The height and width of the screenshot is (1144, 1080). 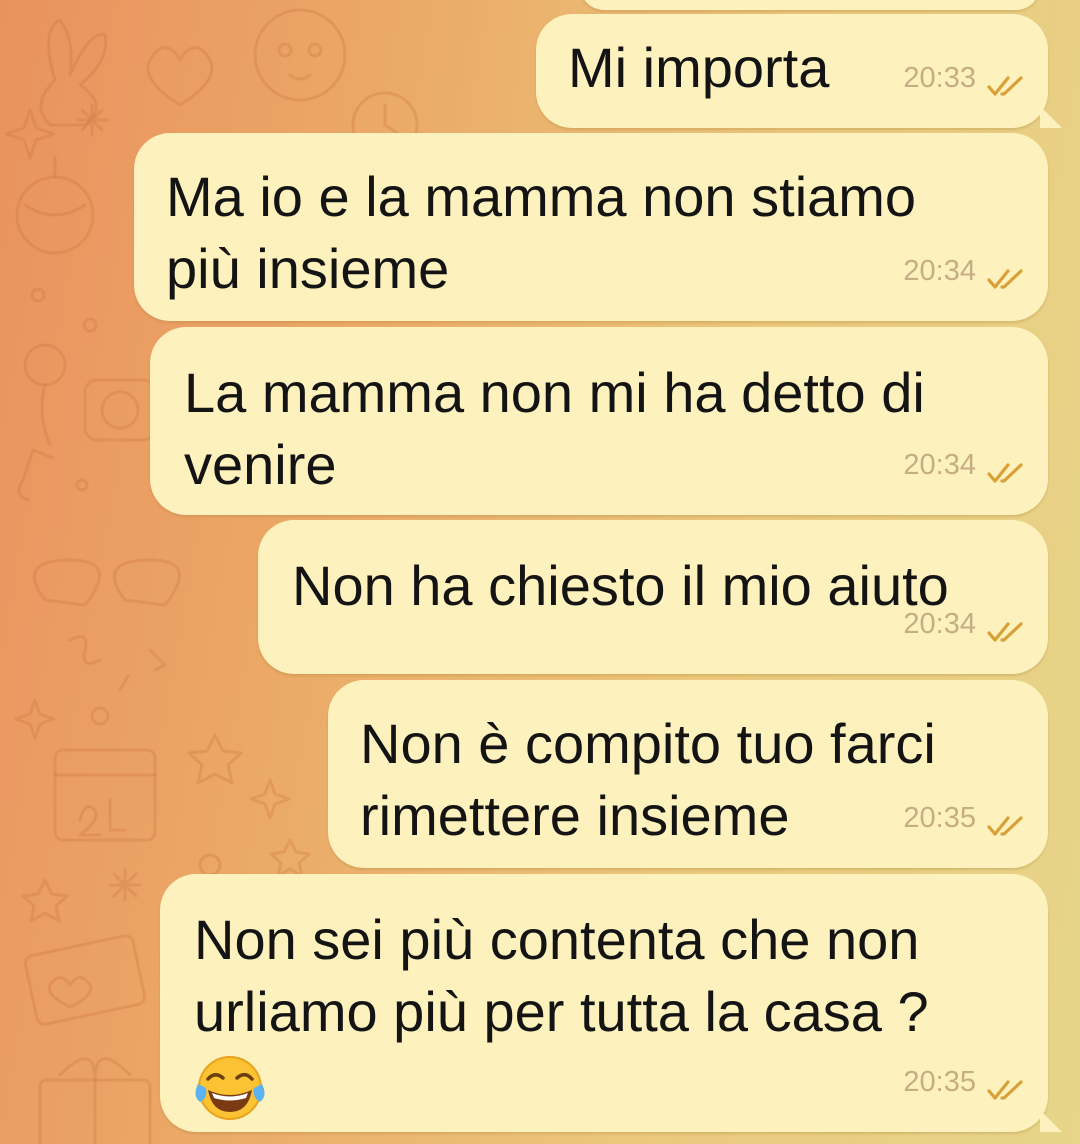 I want to click on bear-doodle, so click(x=300, y=55).